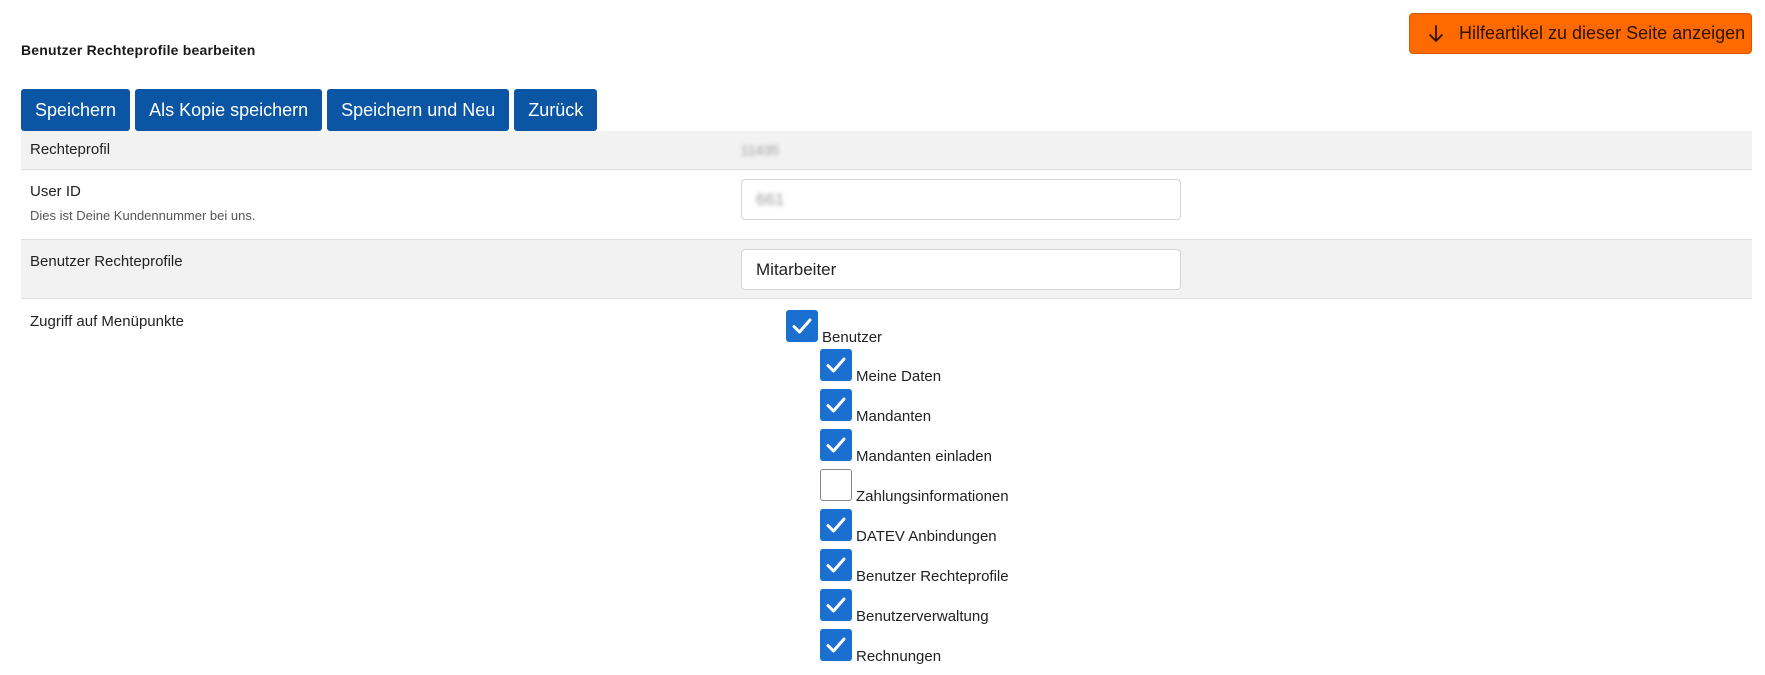 This screenshot has height=675, width=1765. Describe the element at coordinates (1436, 34) in the screenshot. I see `arrow-down-icon` at that location.